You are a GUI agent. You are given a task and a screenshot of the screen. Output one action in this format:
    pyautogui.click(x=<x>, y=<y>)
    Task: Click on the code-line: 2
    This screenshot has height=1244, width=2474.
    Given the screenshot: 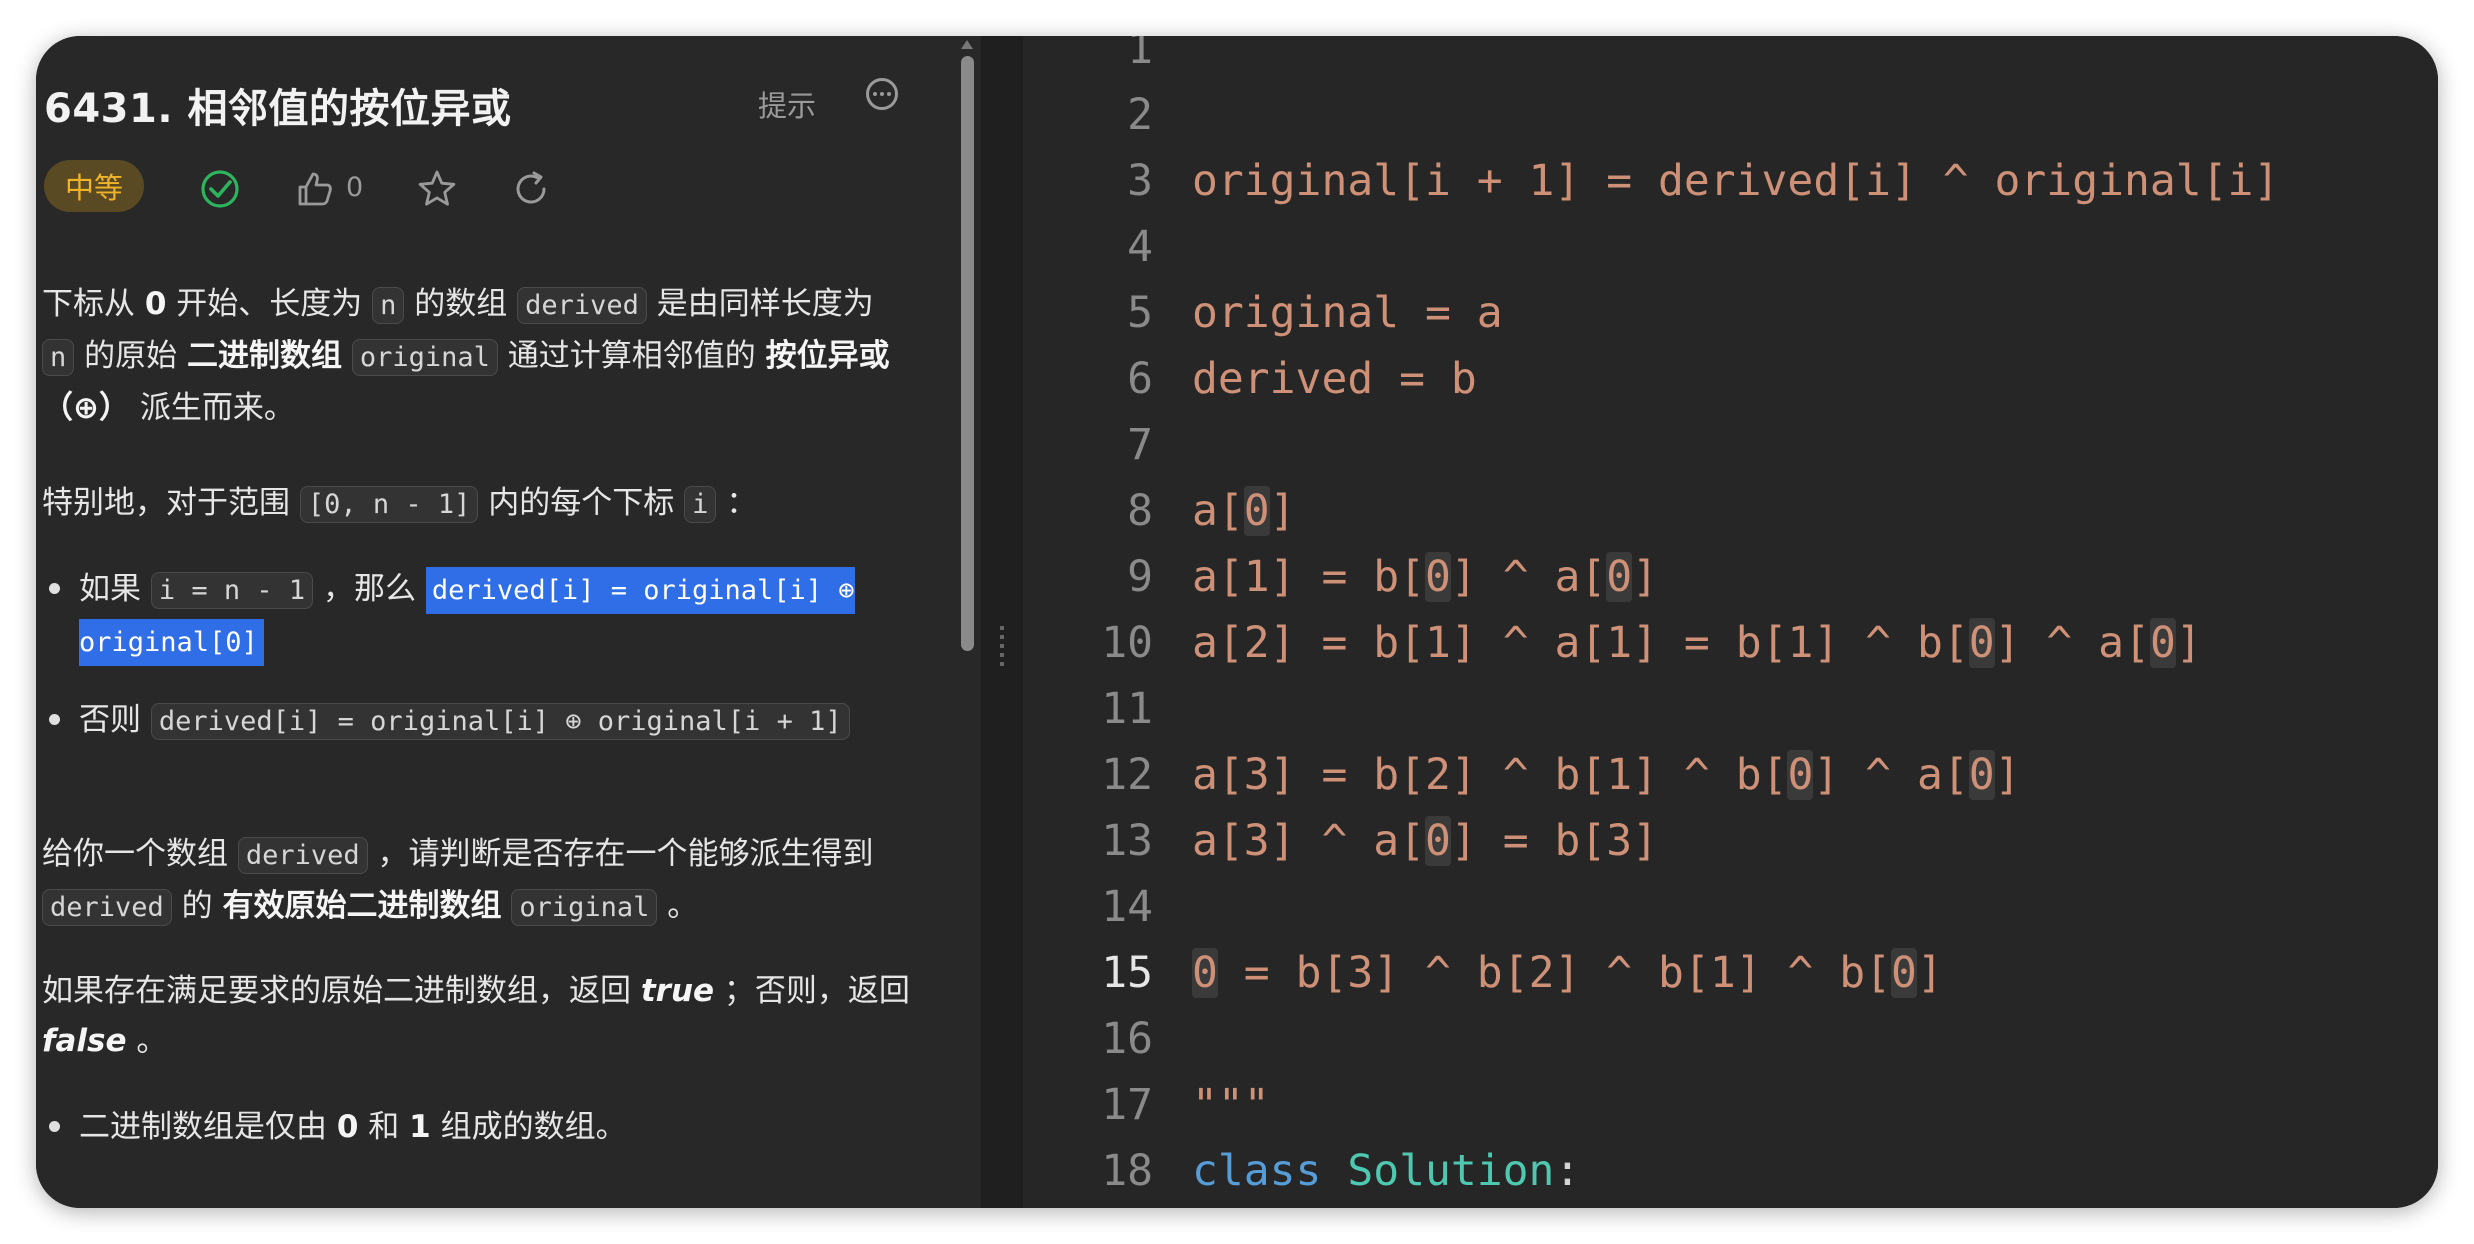 What is the action you would take?
    pyautogui.click(x=1730, y=115)
    